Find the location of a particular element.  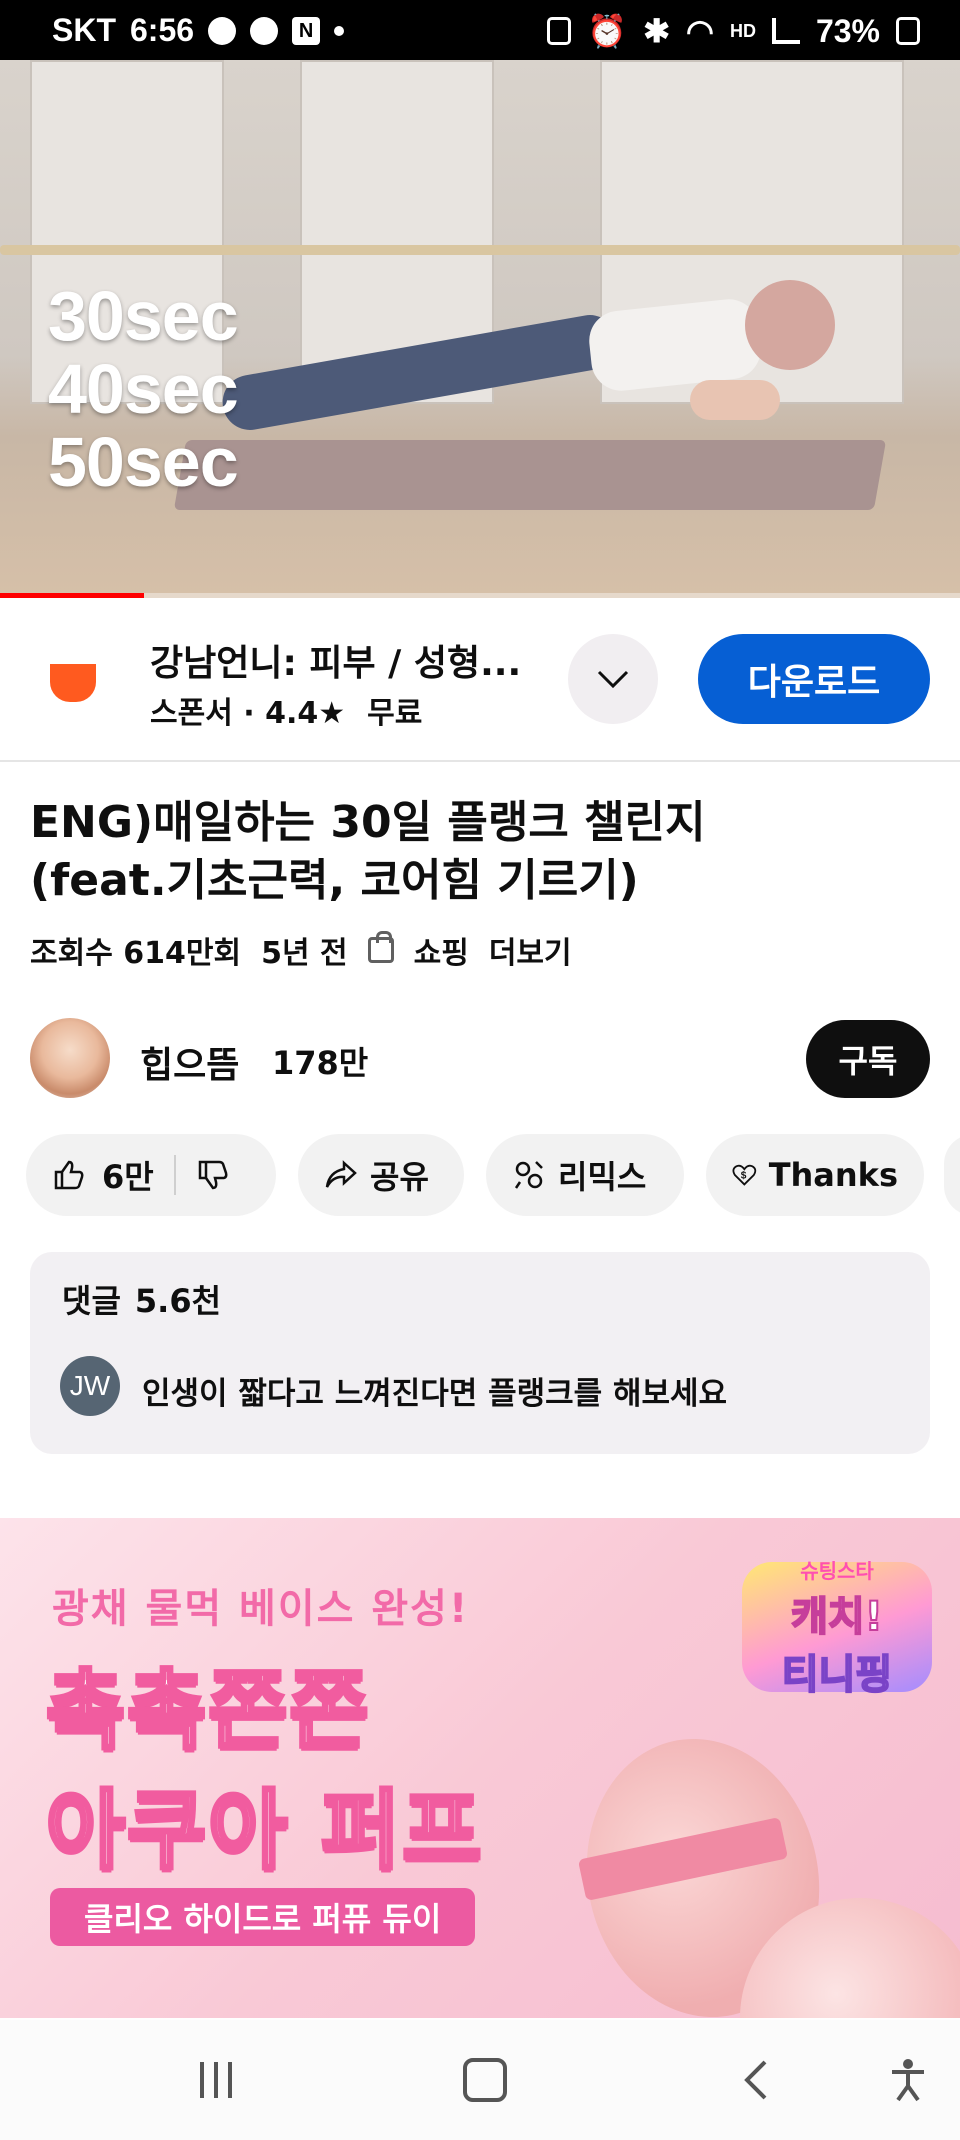

video-title-line: ENG)매일하는 30일 플랭크 챌린지 is located at coordinates (368, 822).